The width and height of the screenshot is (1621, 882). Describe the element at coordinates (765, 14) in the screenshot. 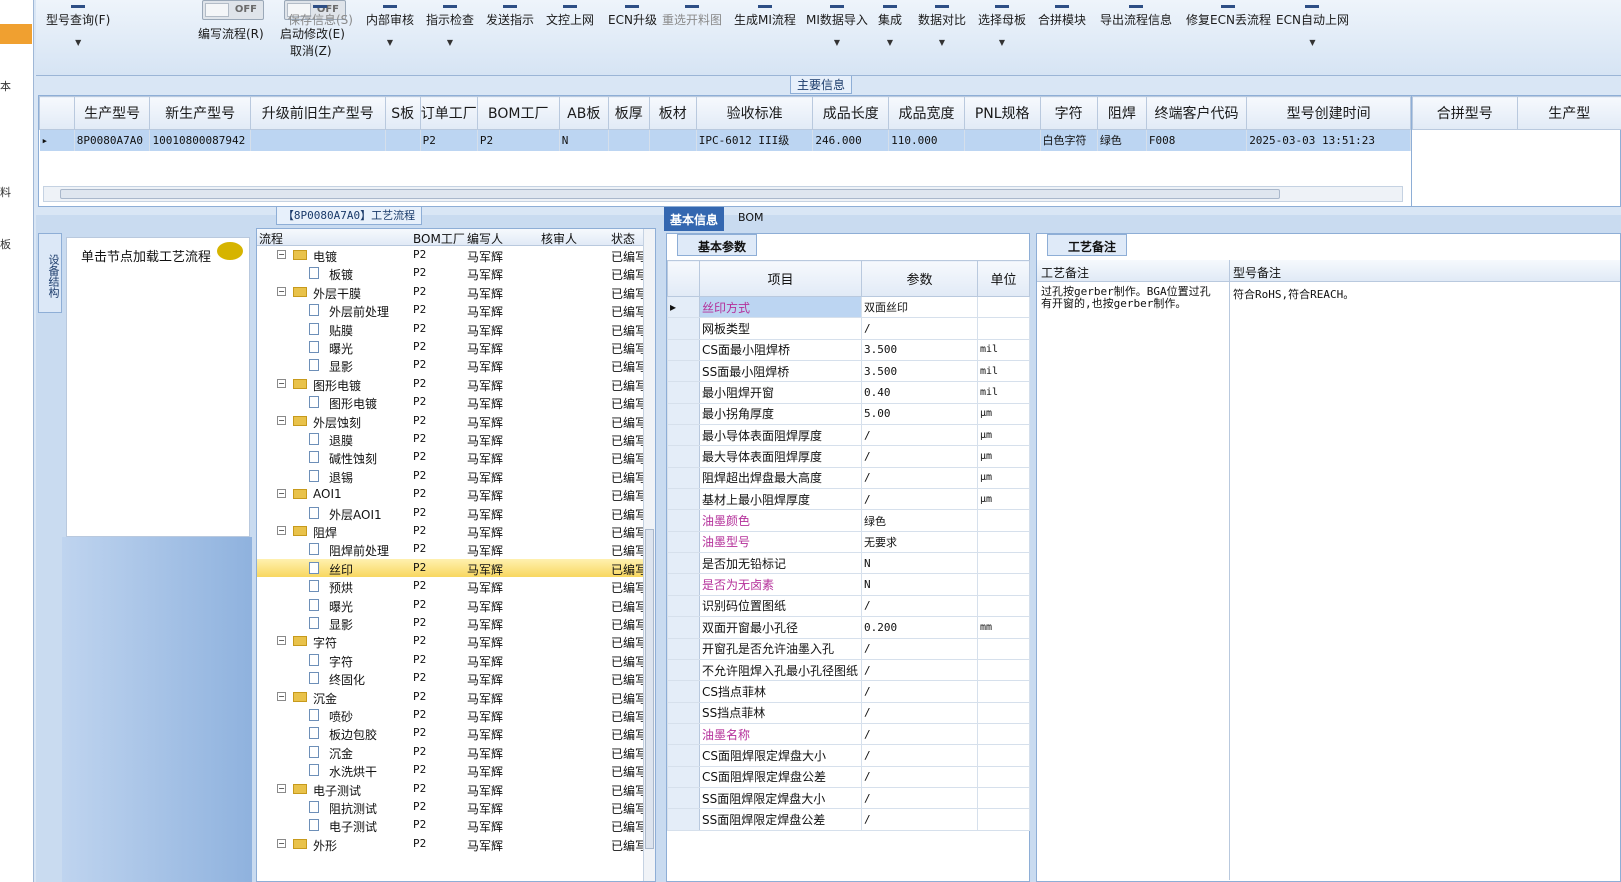

I see `toolbar-button: 生成MI流程` at that location.